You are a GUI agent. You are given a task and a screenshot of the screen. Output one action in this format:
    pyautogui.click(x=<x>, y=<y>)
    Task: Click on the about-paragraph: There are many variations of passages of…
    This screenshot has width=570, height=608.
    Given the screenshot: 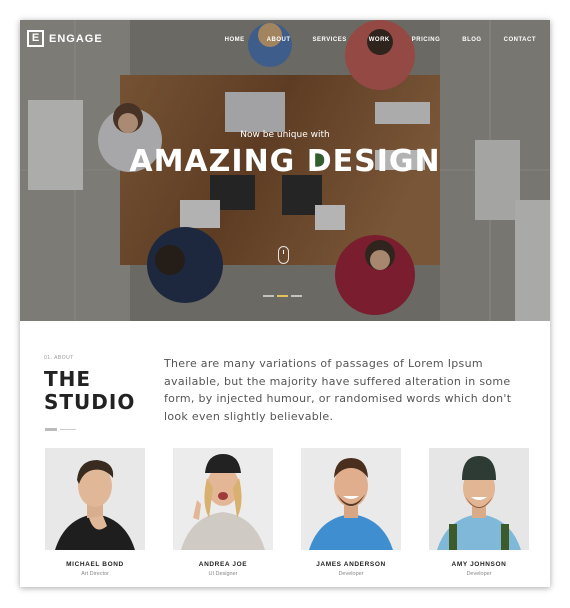 What is the action you would take?
    pyautogui.click(x=338, y=390)
    